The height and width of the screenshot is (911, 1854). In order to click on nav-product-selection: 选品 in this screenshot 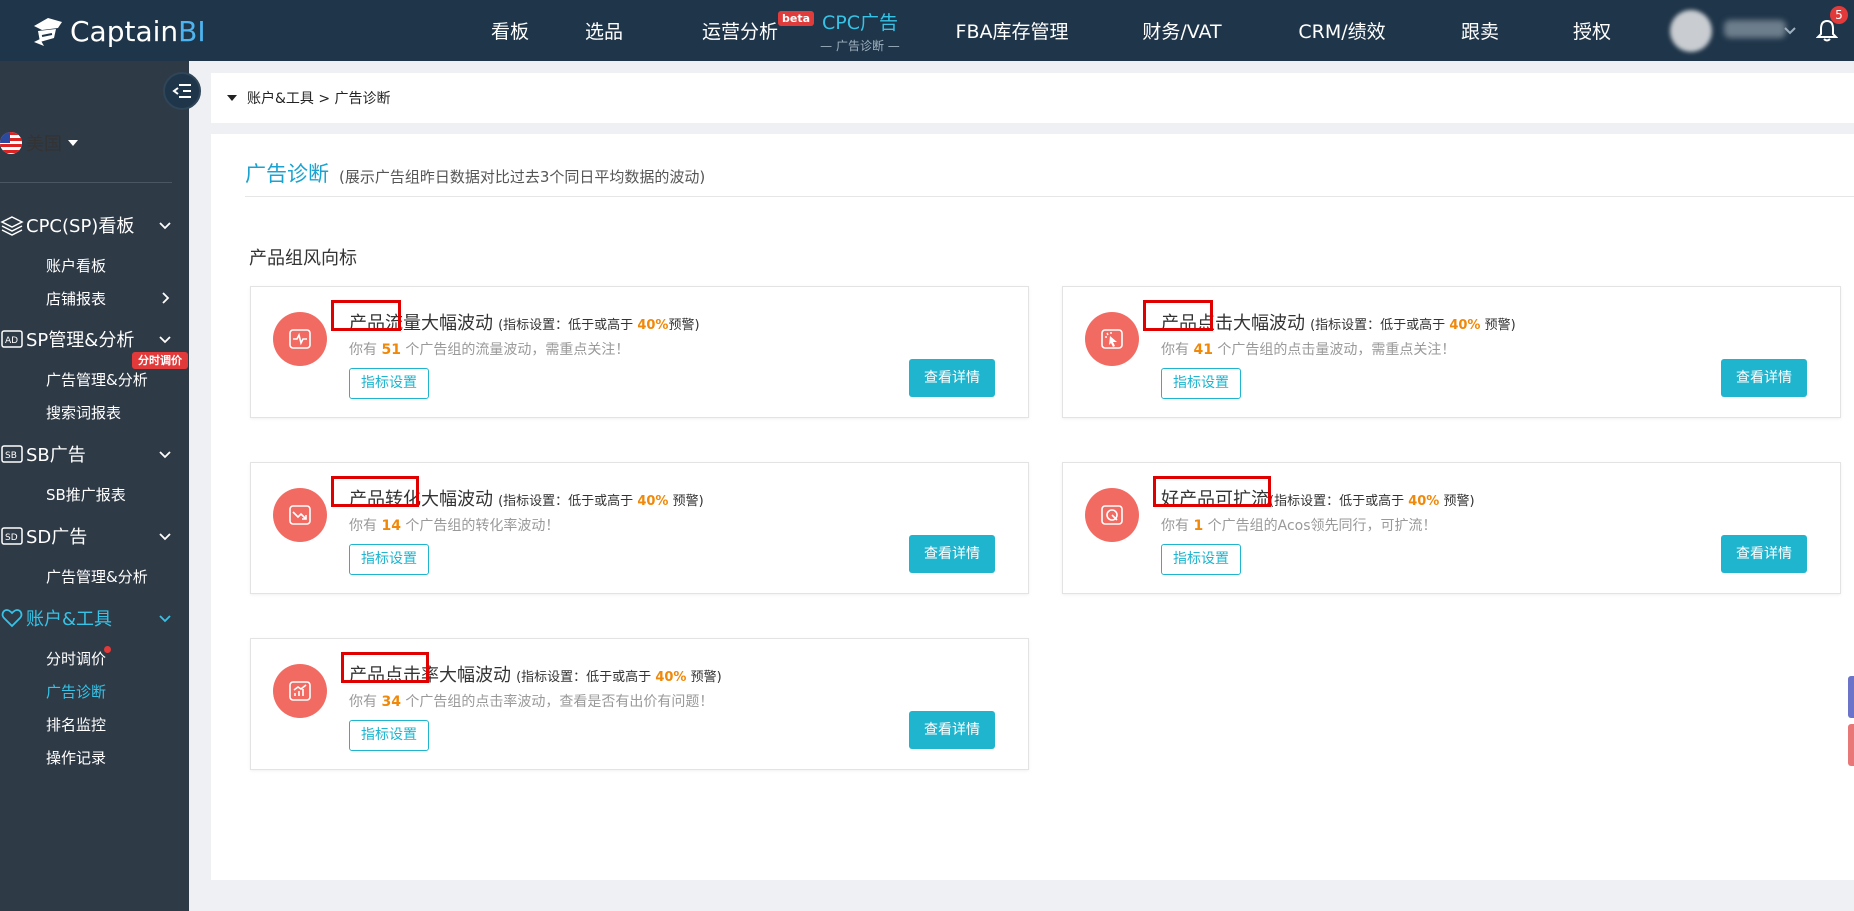, I will do `click(604, 30)`.